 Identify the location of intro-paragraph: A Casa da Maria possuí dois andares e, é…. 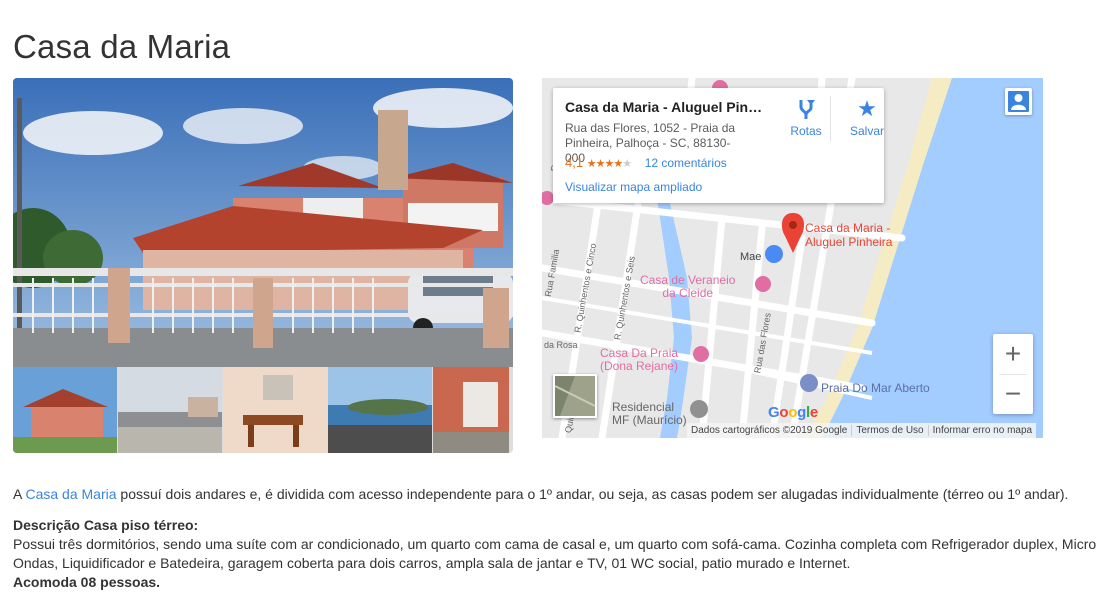
(541, 494).